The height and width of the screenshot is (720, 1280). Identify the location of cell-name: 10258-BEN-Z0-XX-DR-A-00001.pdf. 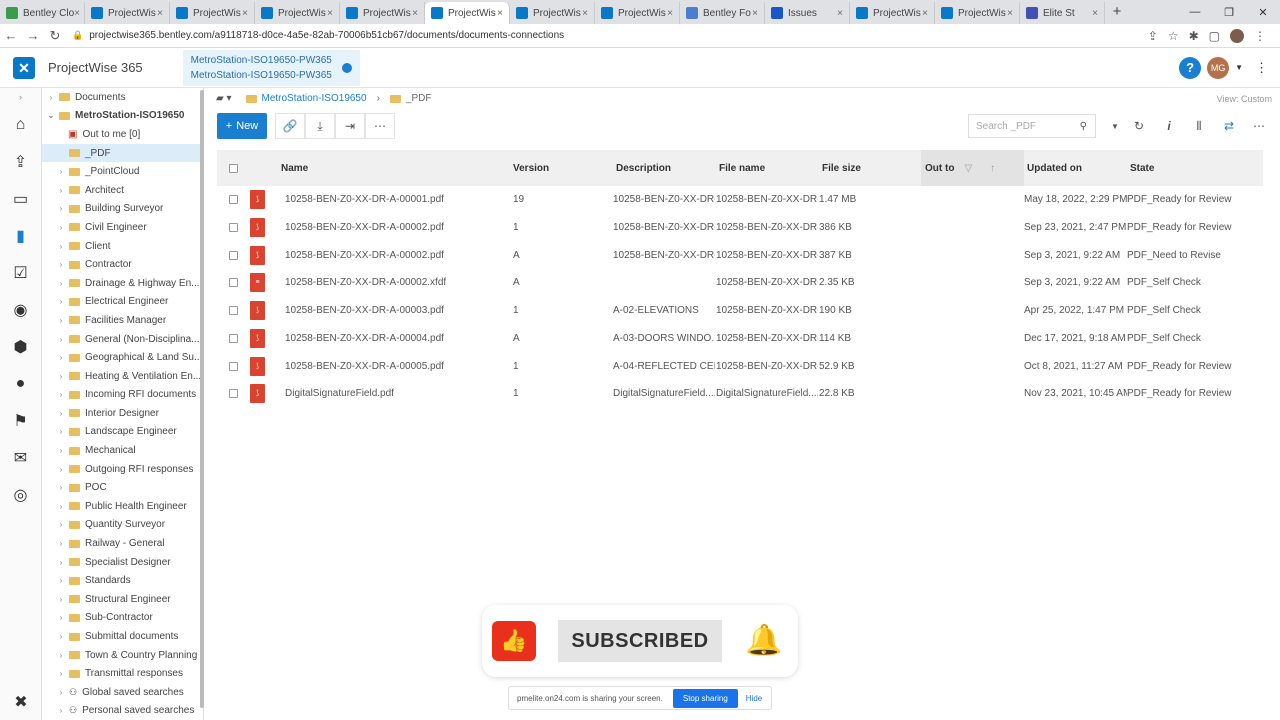
(395, 199).